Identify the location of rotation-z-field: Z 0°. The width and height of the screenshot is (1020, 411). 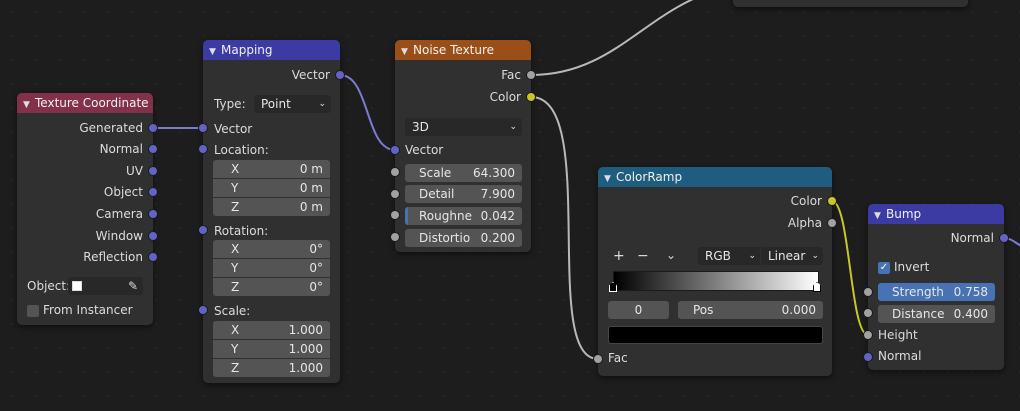
(271, 287).